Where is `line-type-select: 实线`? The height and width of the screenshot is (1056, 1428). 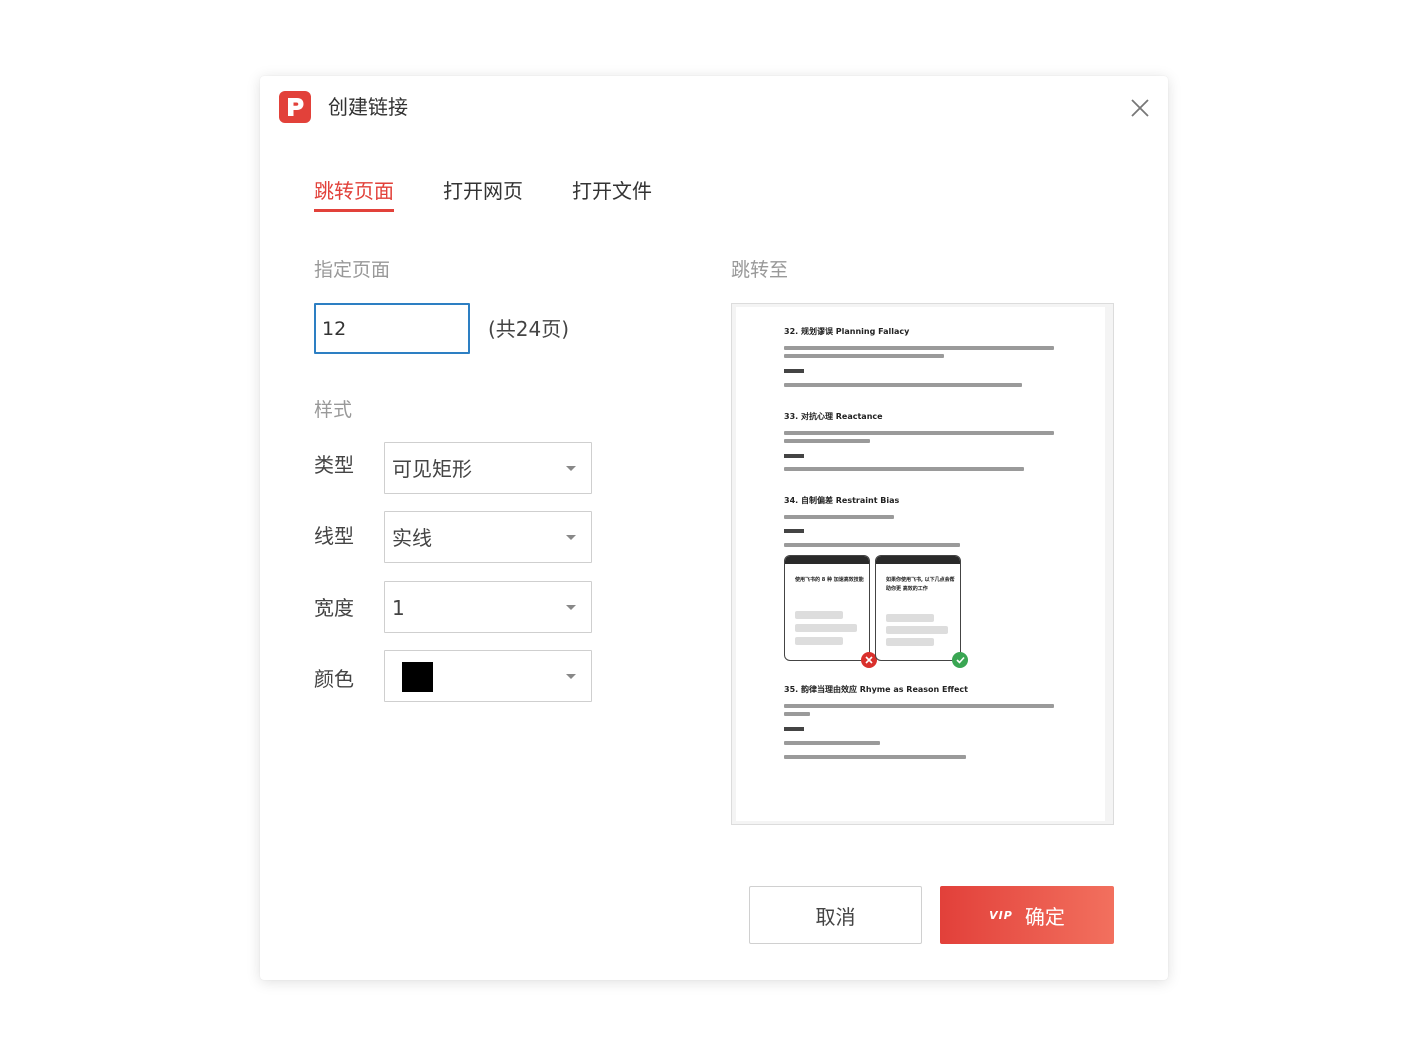 line-type-select: 实线 is located at coordinates (488, 537).